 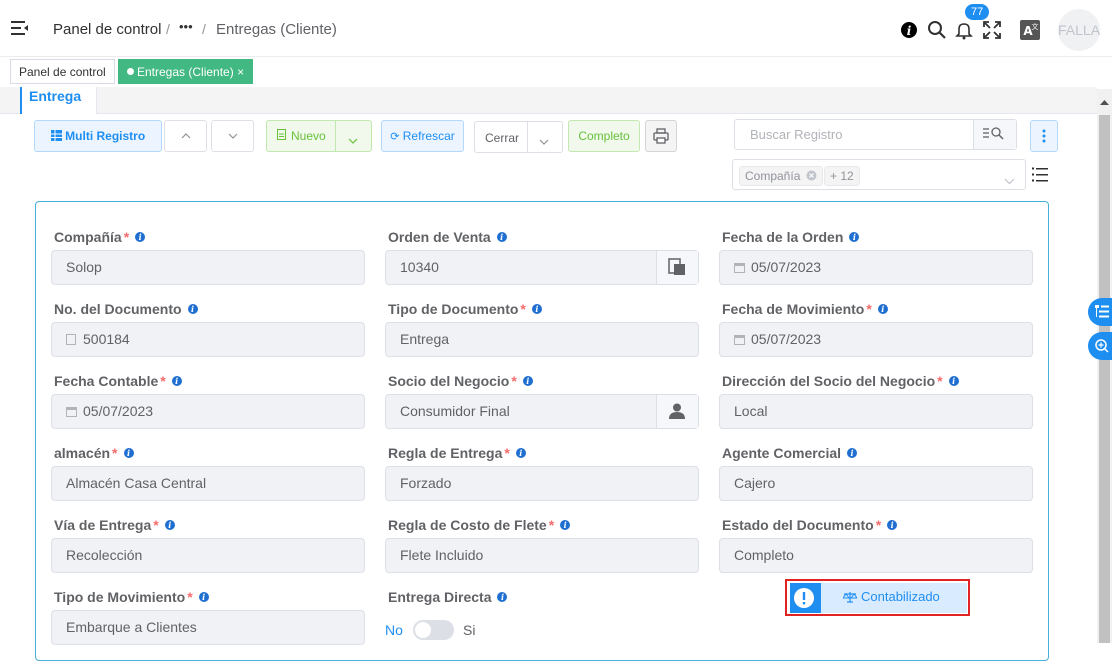 I want to click on regla-de-entrega-field: Forzado, so click(x=542, y=483).